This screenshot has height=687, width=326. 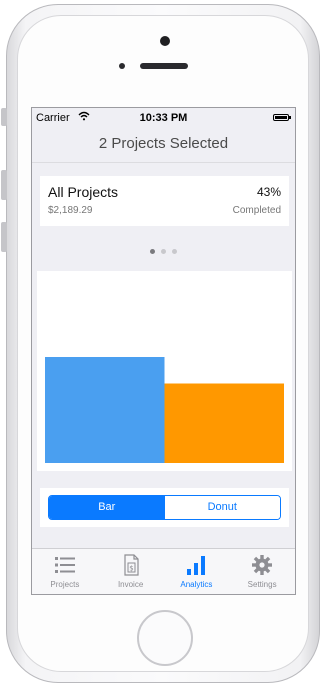 I want to click on chart-type-panel: Bar Donut, so click(x=164, y=507).